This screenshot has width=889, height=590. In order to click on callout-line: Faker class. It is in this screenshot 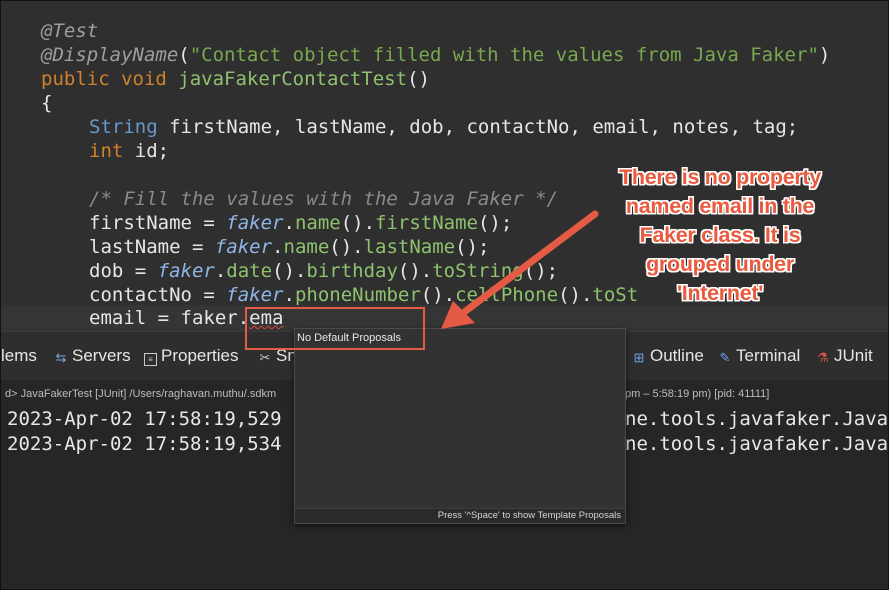, I will do `click(720, 235)`.